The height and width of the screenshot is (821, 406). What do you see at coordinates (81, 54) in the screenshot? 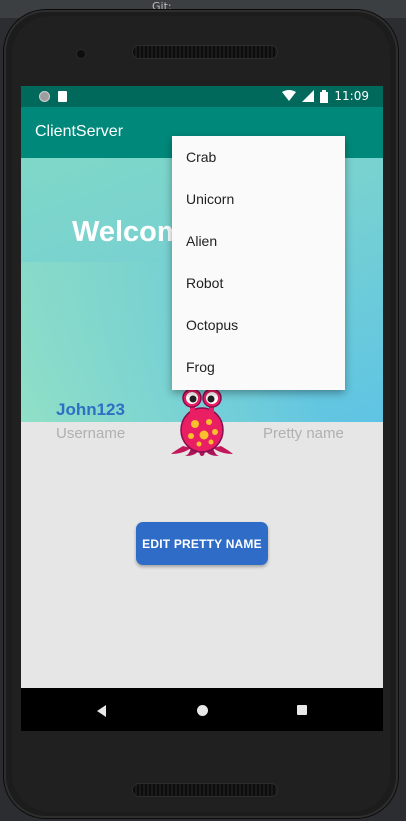
I see `front-camera-icon` at bounding box center [81, 54].